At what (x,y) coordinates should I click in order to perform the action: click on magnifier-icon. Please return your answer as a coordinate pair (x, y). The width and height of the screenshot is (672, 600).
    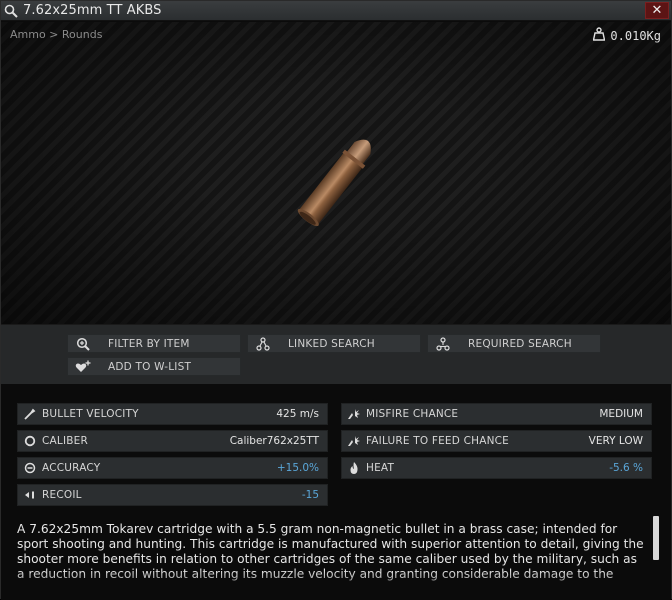
    Looking at the image, I should click on (11, 11).